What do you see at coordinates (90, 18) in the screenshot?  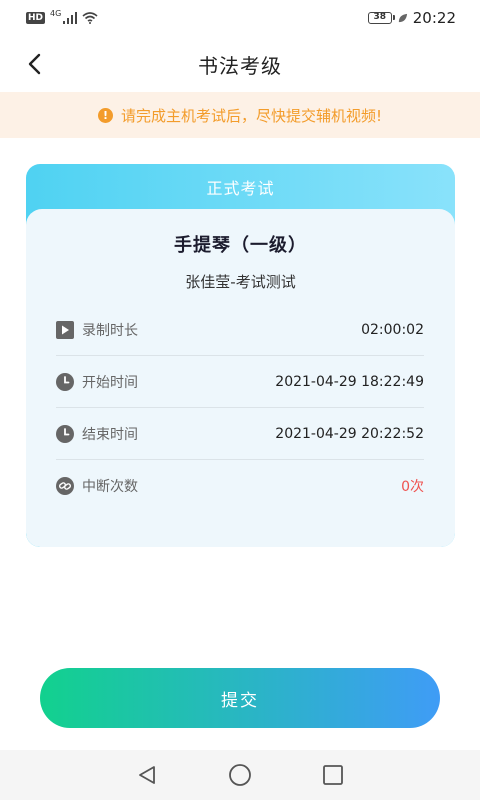 I see `wifi-icon` at bounding box center [90, 18].